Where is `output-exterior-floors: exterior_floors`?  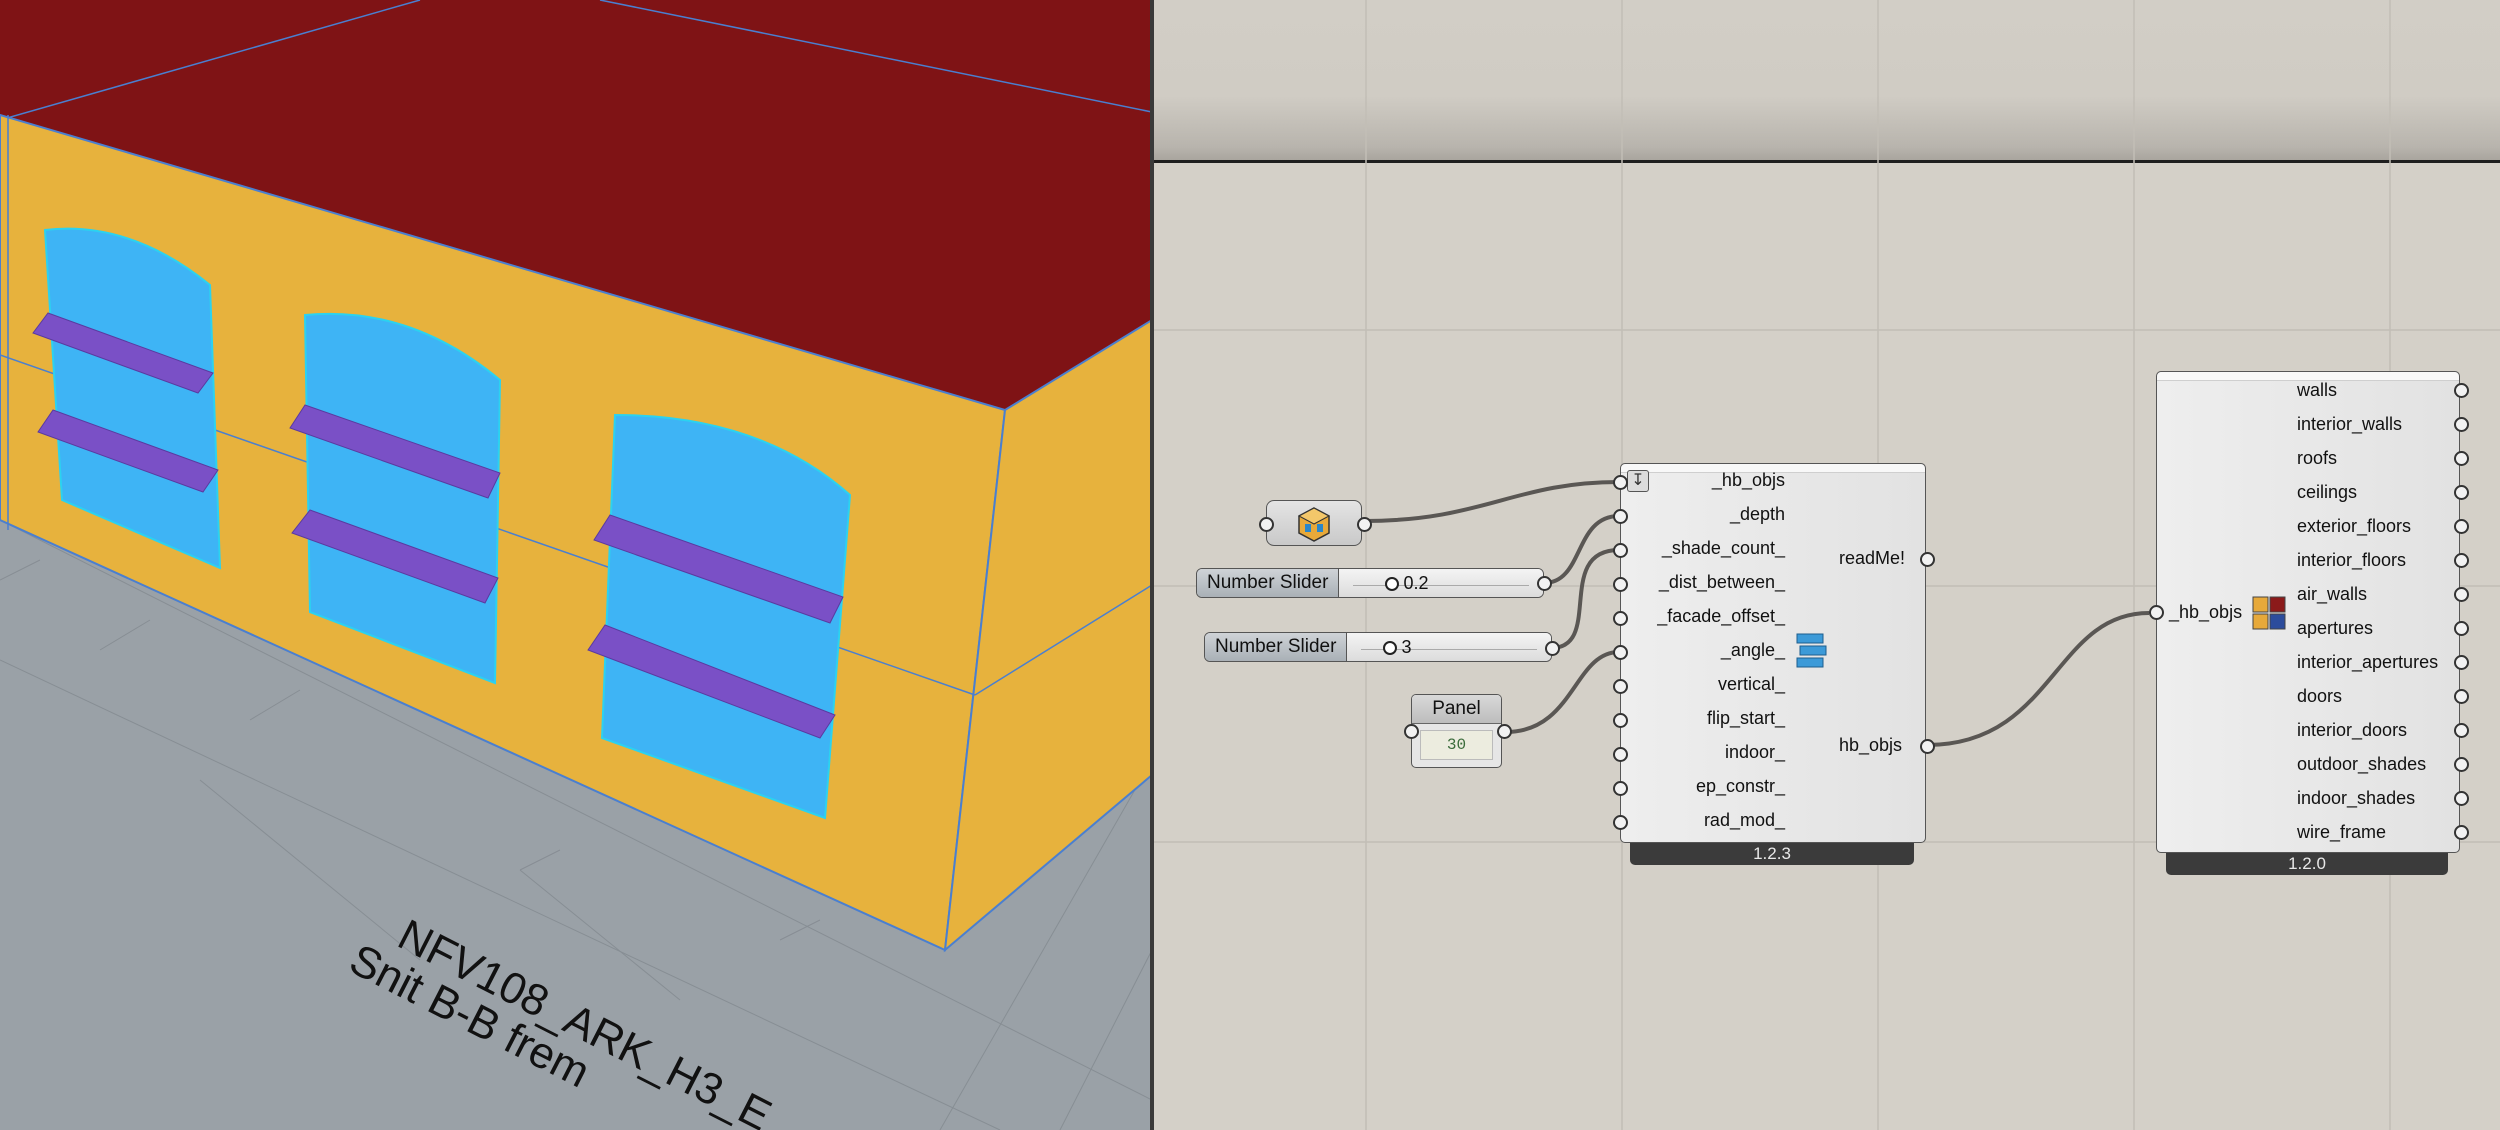
output-exterior-floors: exterior_floors is located at coordinates (2354, 526).